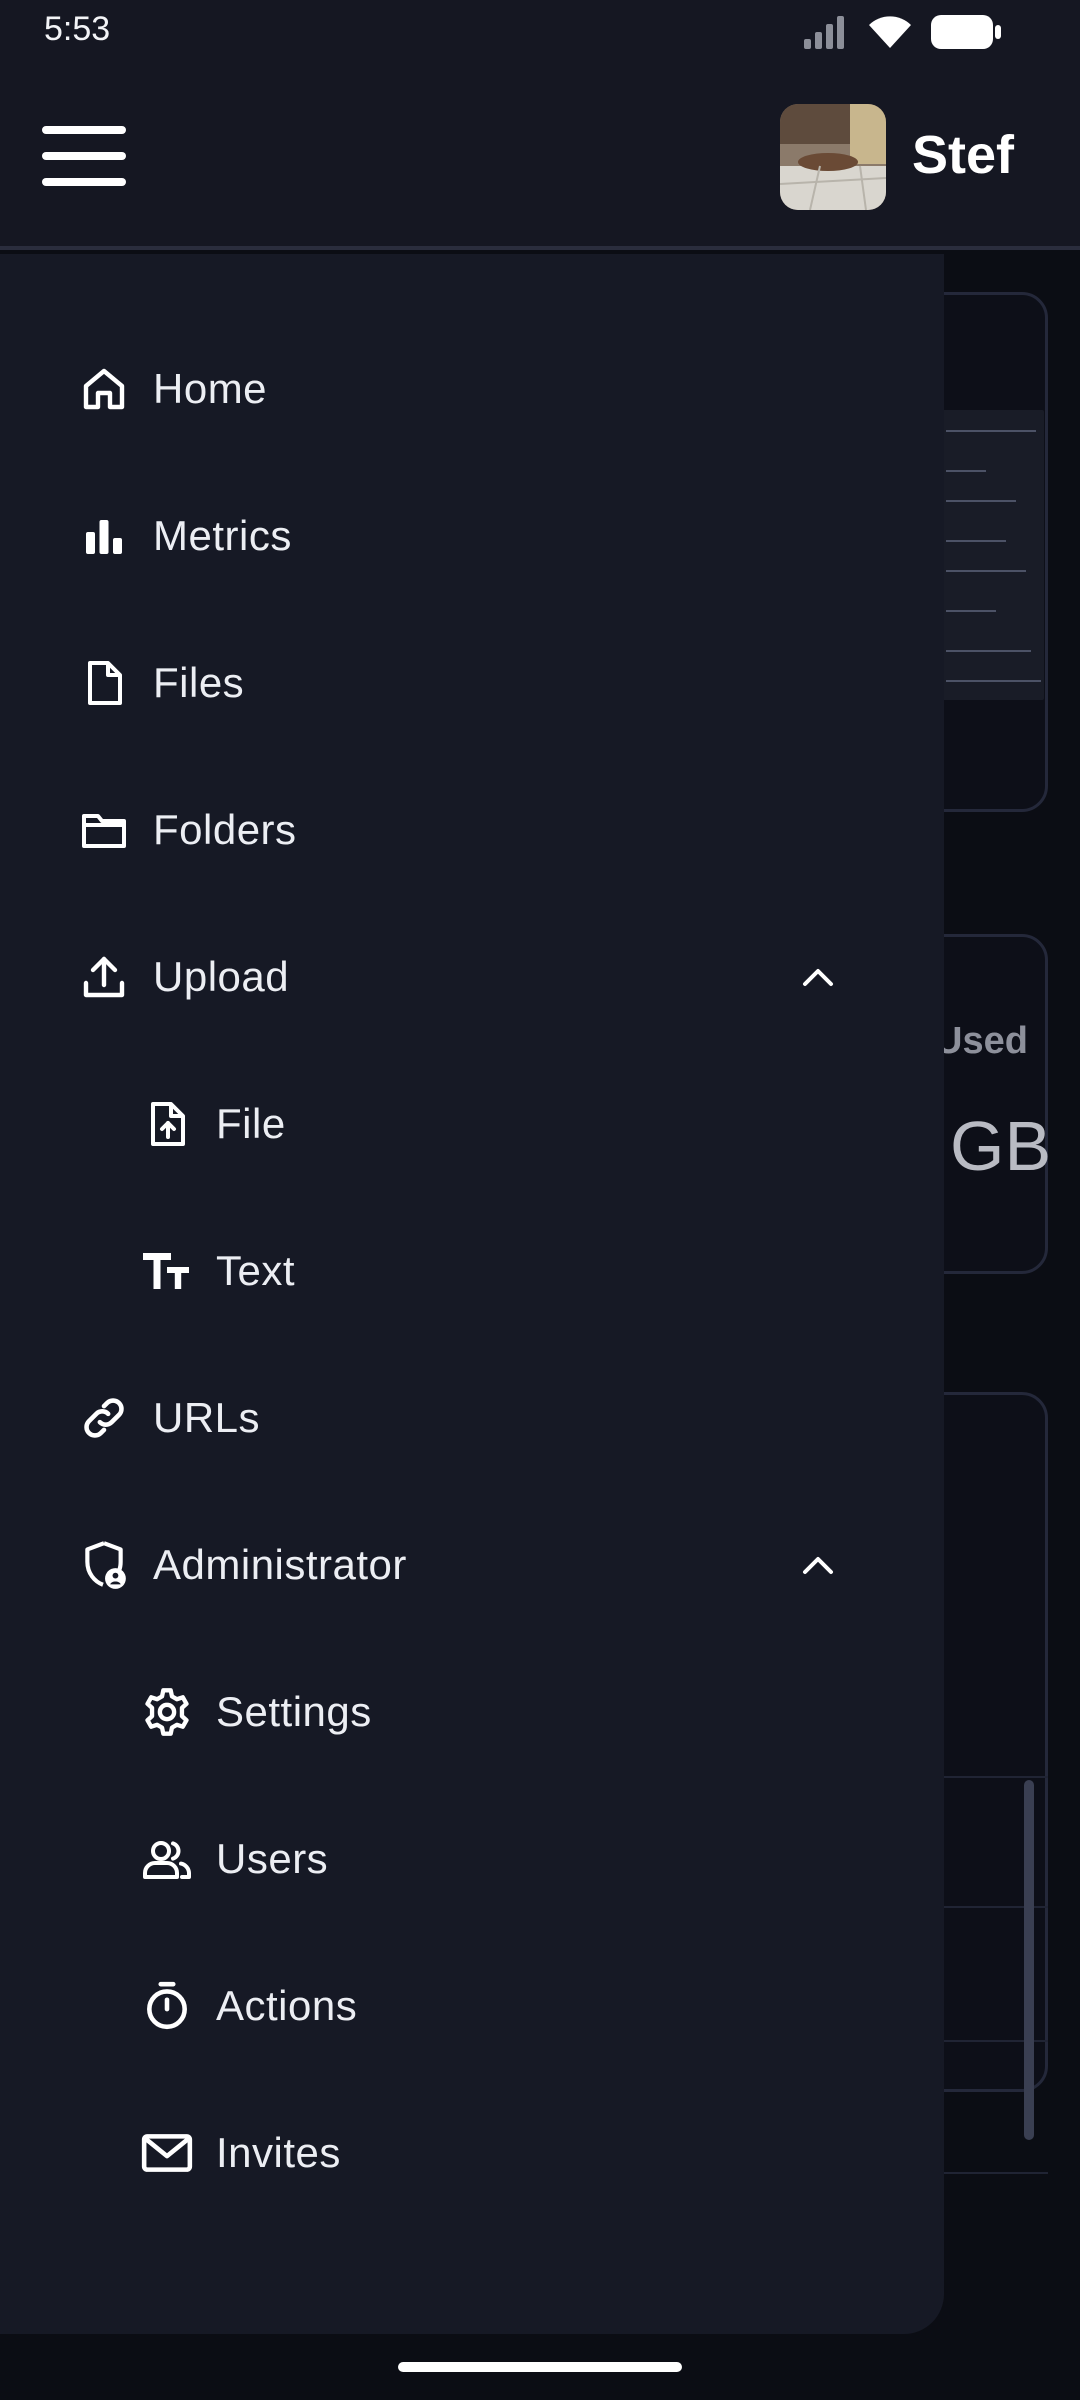 The image size is (1080, 2400). I want to click on status-bar: 5:53, so click(540, 30).